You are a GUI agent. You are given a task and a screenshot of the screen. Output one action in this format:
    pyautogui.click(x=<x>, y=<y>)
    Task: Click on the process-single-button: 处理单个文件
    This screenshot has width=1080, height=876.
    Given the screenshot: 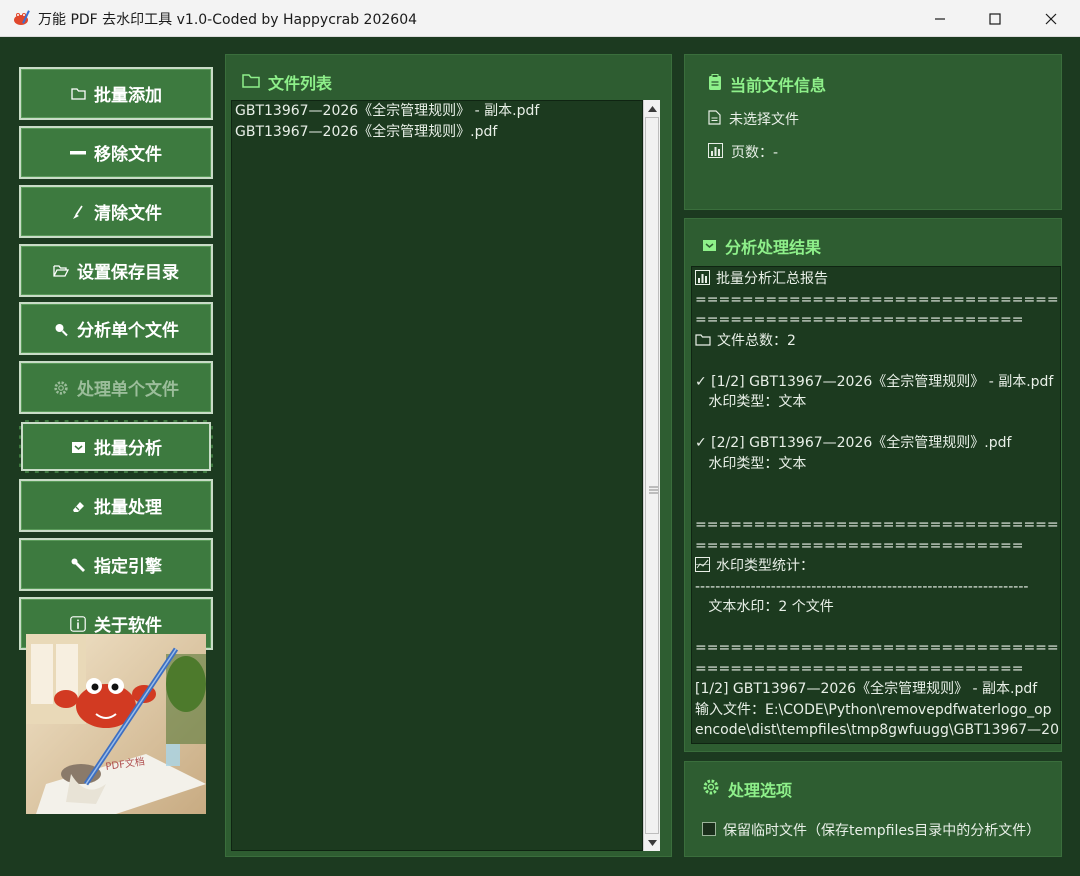 What is the action you would take?
    pyautogui.click(x=116, y=387)
    